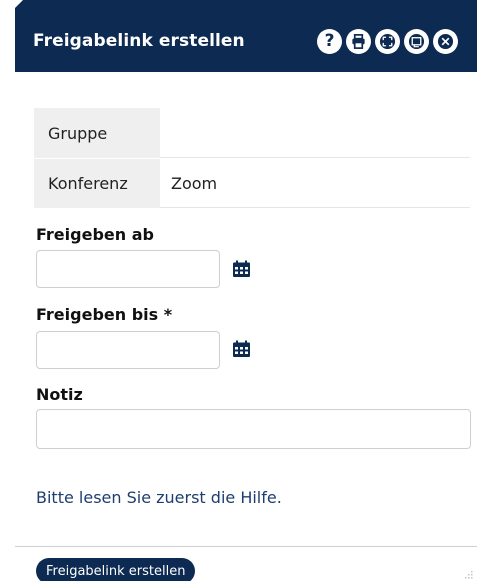 Image resolution: width=477 pixels, height=581 pixels. I want to click on window-icon, so click(416, 41).